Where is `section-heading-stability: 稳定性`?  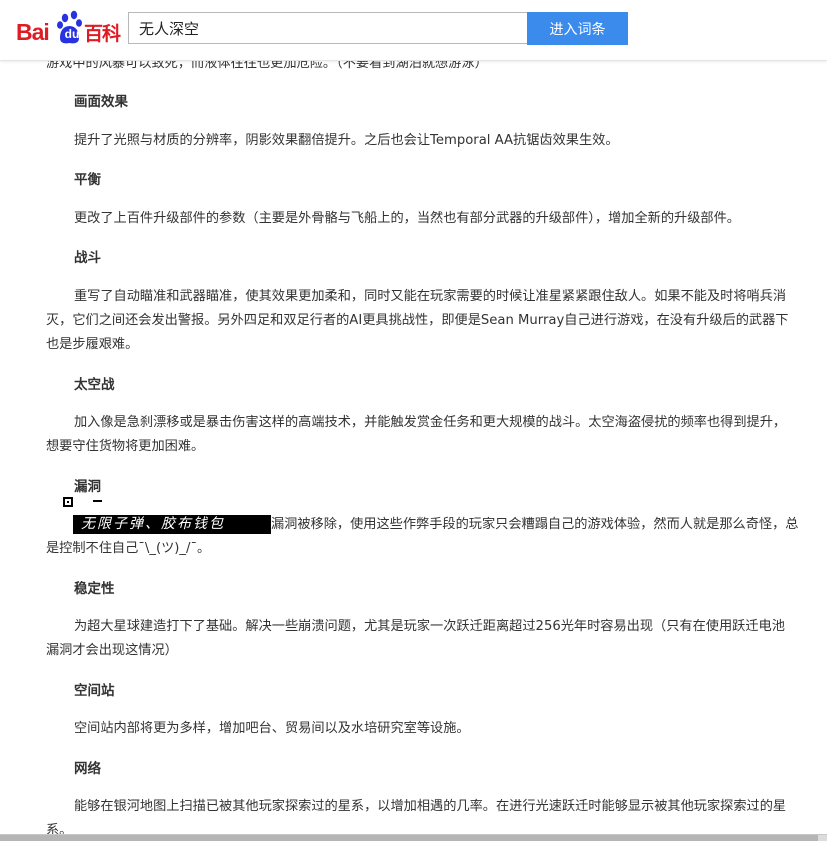
section-heading-stability: 稳定性 is located at coordinates (94, 589).